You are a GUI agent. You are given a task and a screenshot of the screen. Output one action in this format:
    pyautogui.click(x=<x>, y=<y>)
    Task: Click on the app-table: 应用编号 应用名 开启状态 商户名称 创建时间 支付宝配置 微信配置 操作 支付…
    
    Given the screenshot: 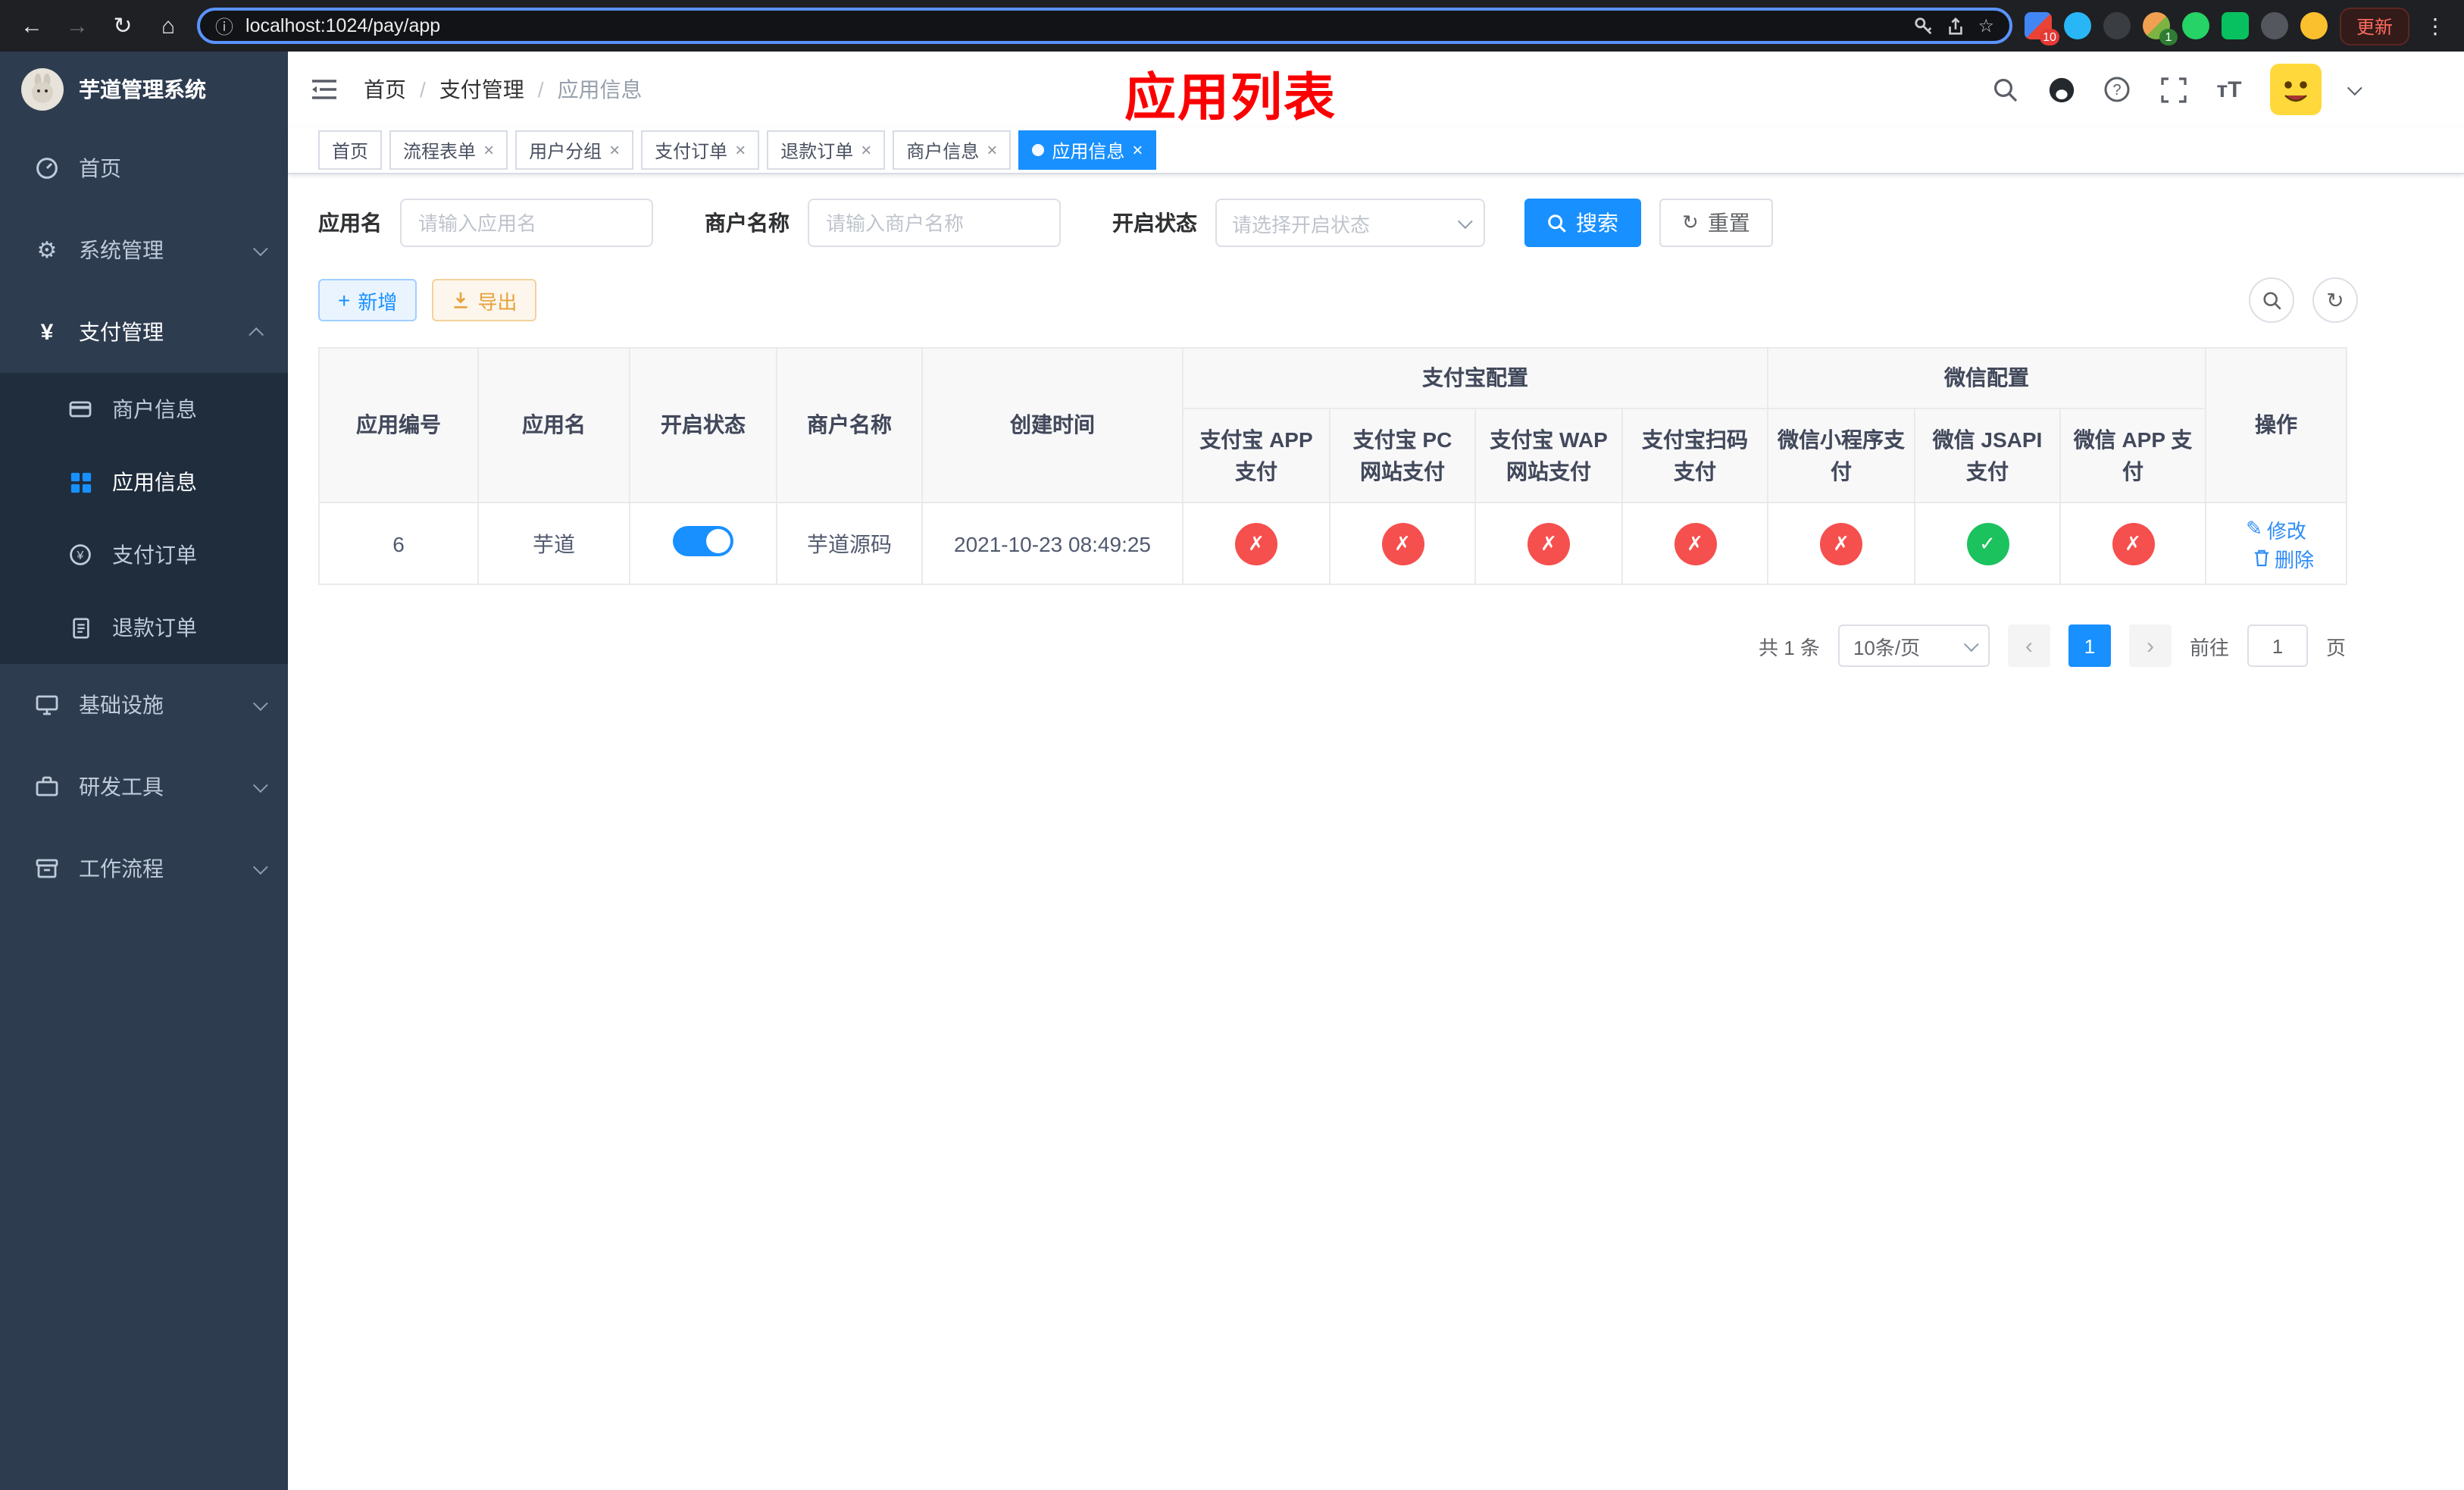 What is the action you would take?
    pyautogui.click(x=1332, y=466)
    